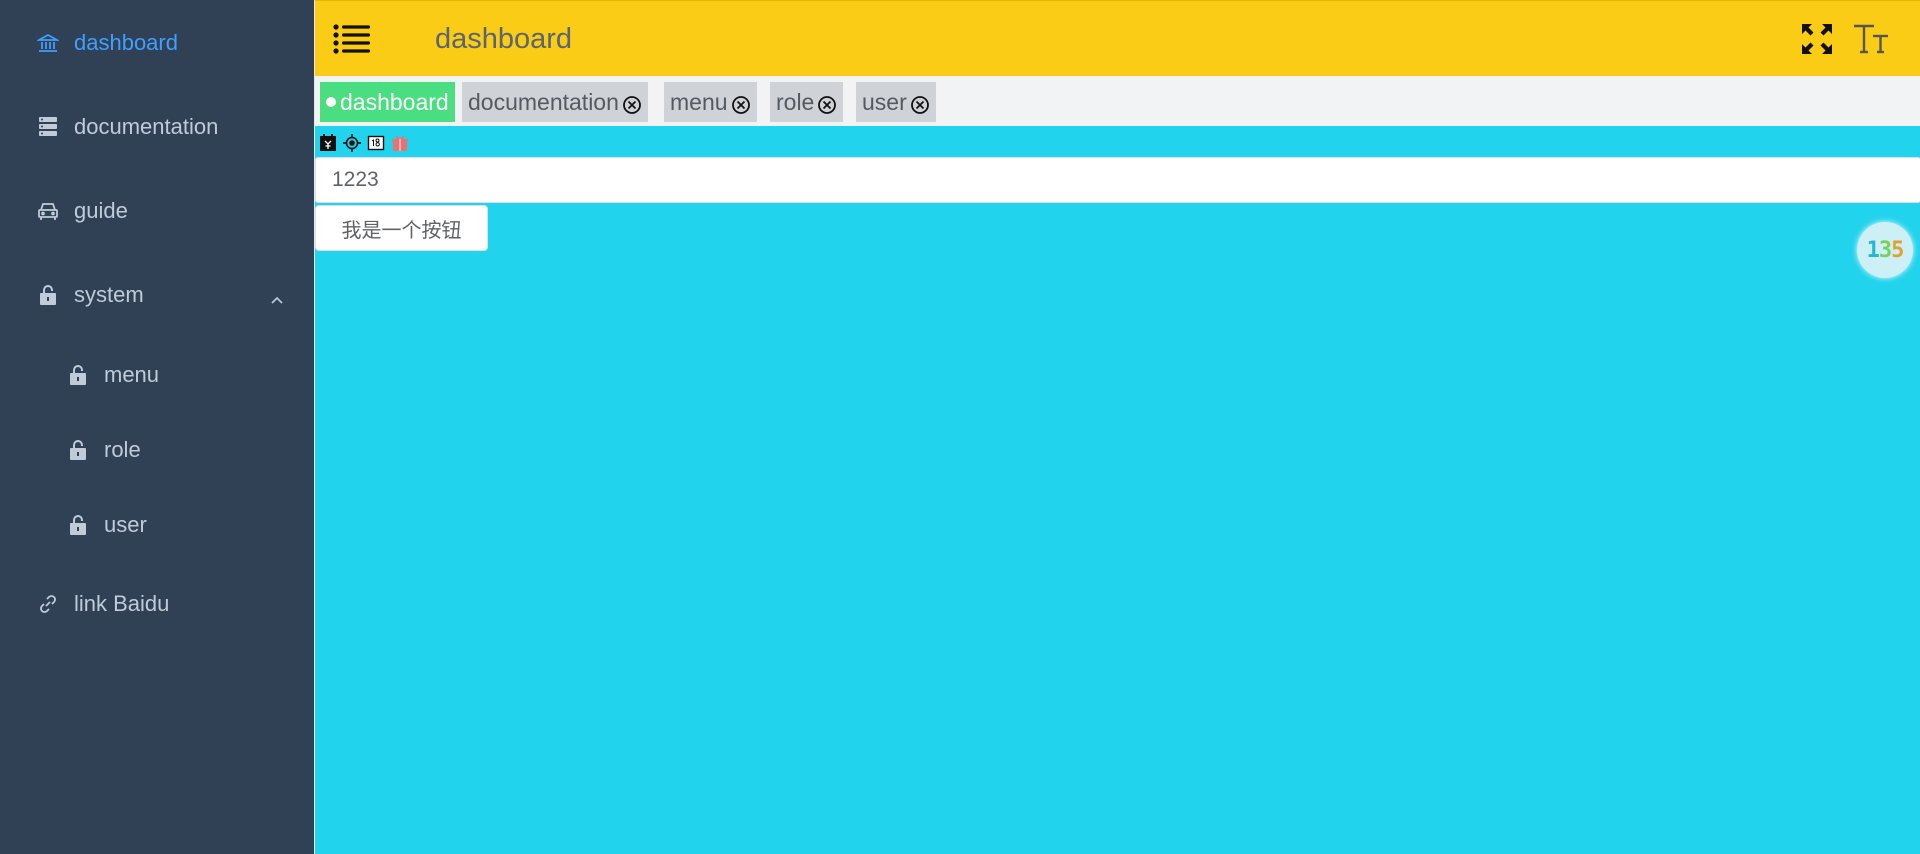 This screenshot has width=1920, height=854. I want to click on tag-label: role, so click(795, 101).